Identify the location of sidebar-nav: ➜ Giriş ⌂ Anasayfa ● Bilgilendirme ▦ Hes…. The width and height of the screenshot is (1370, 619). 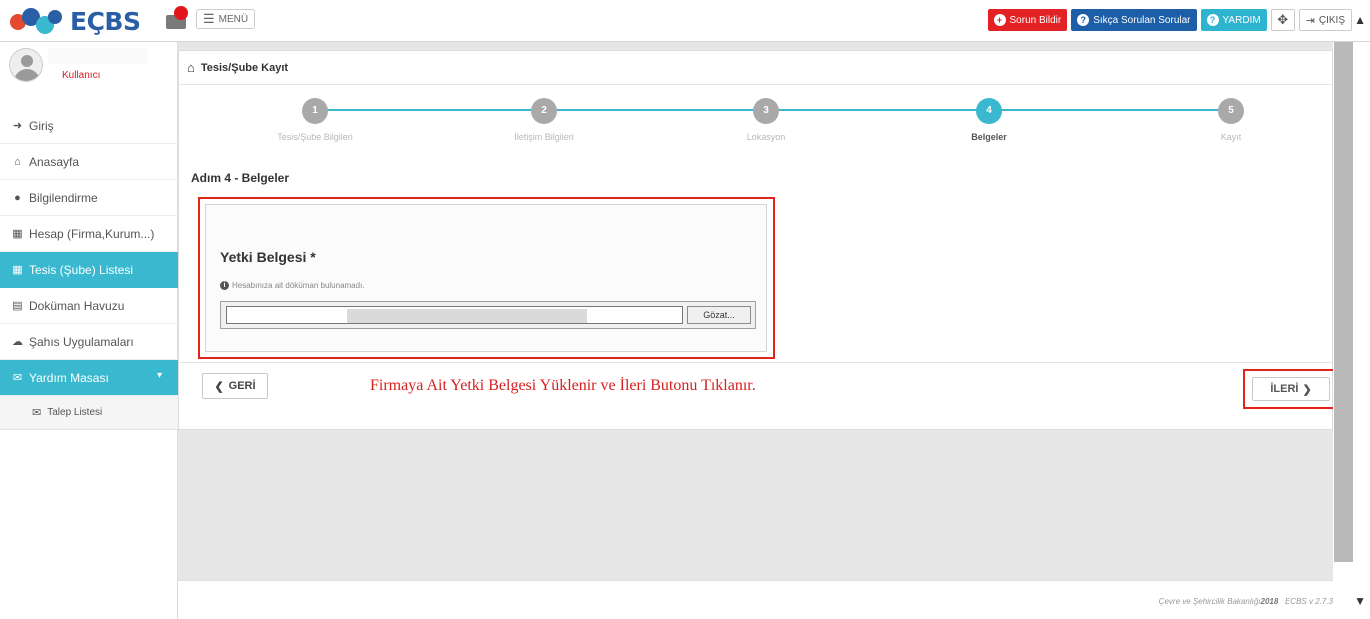
(89, 269).